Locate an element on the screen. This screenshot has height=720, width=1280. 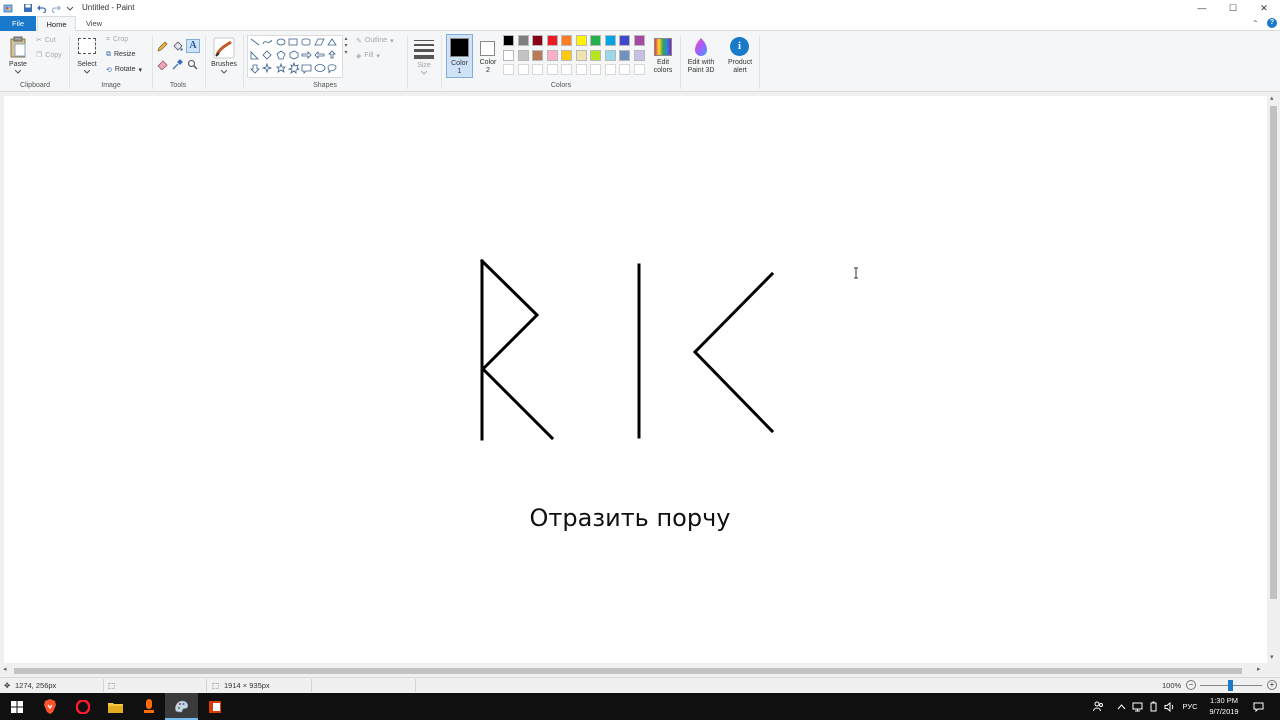
vertical-scrollbar: ▴ ▾ is located at coordinates (1273, 378).